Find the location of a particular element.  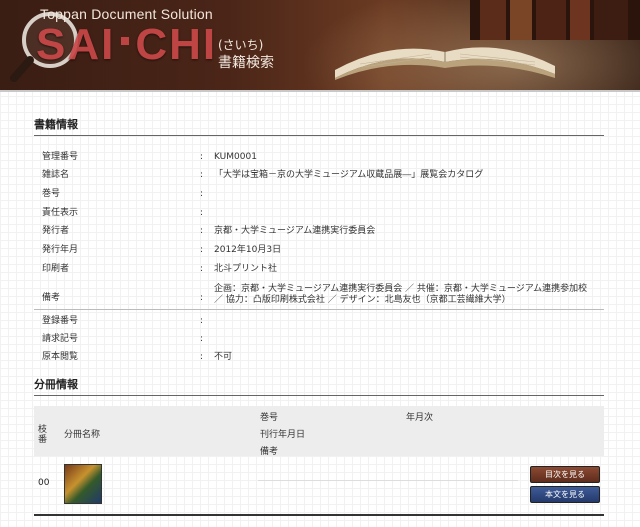

logo-text-left: SAI is located at coordinates (76, 44).